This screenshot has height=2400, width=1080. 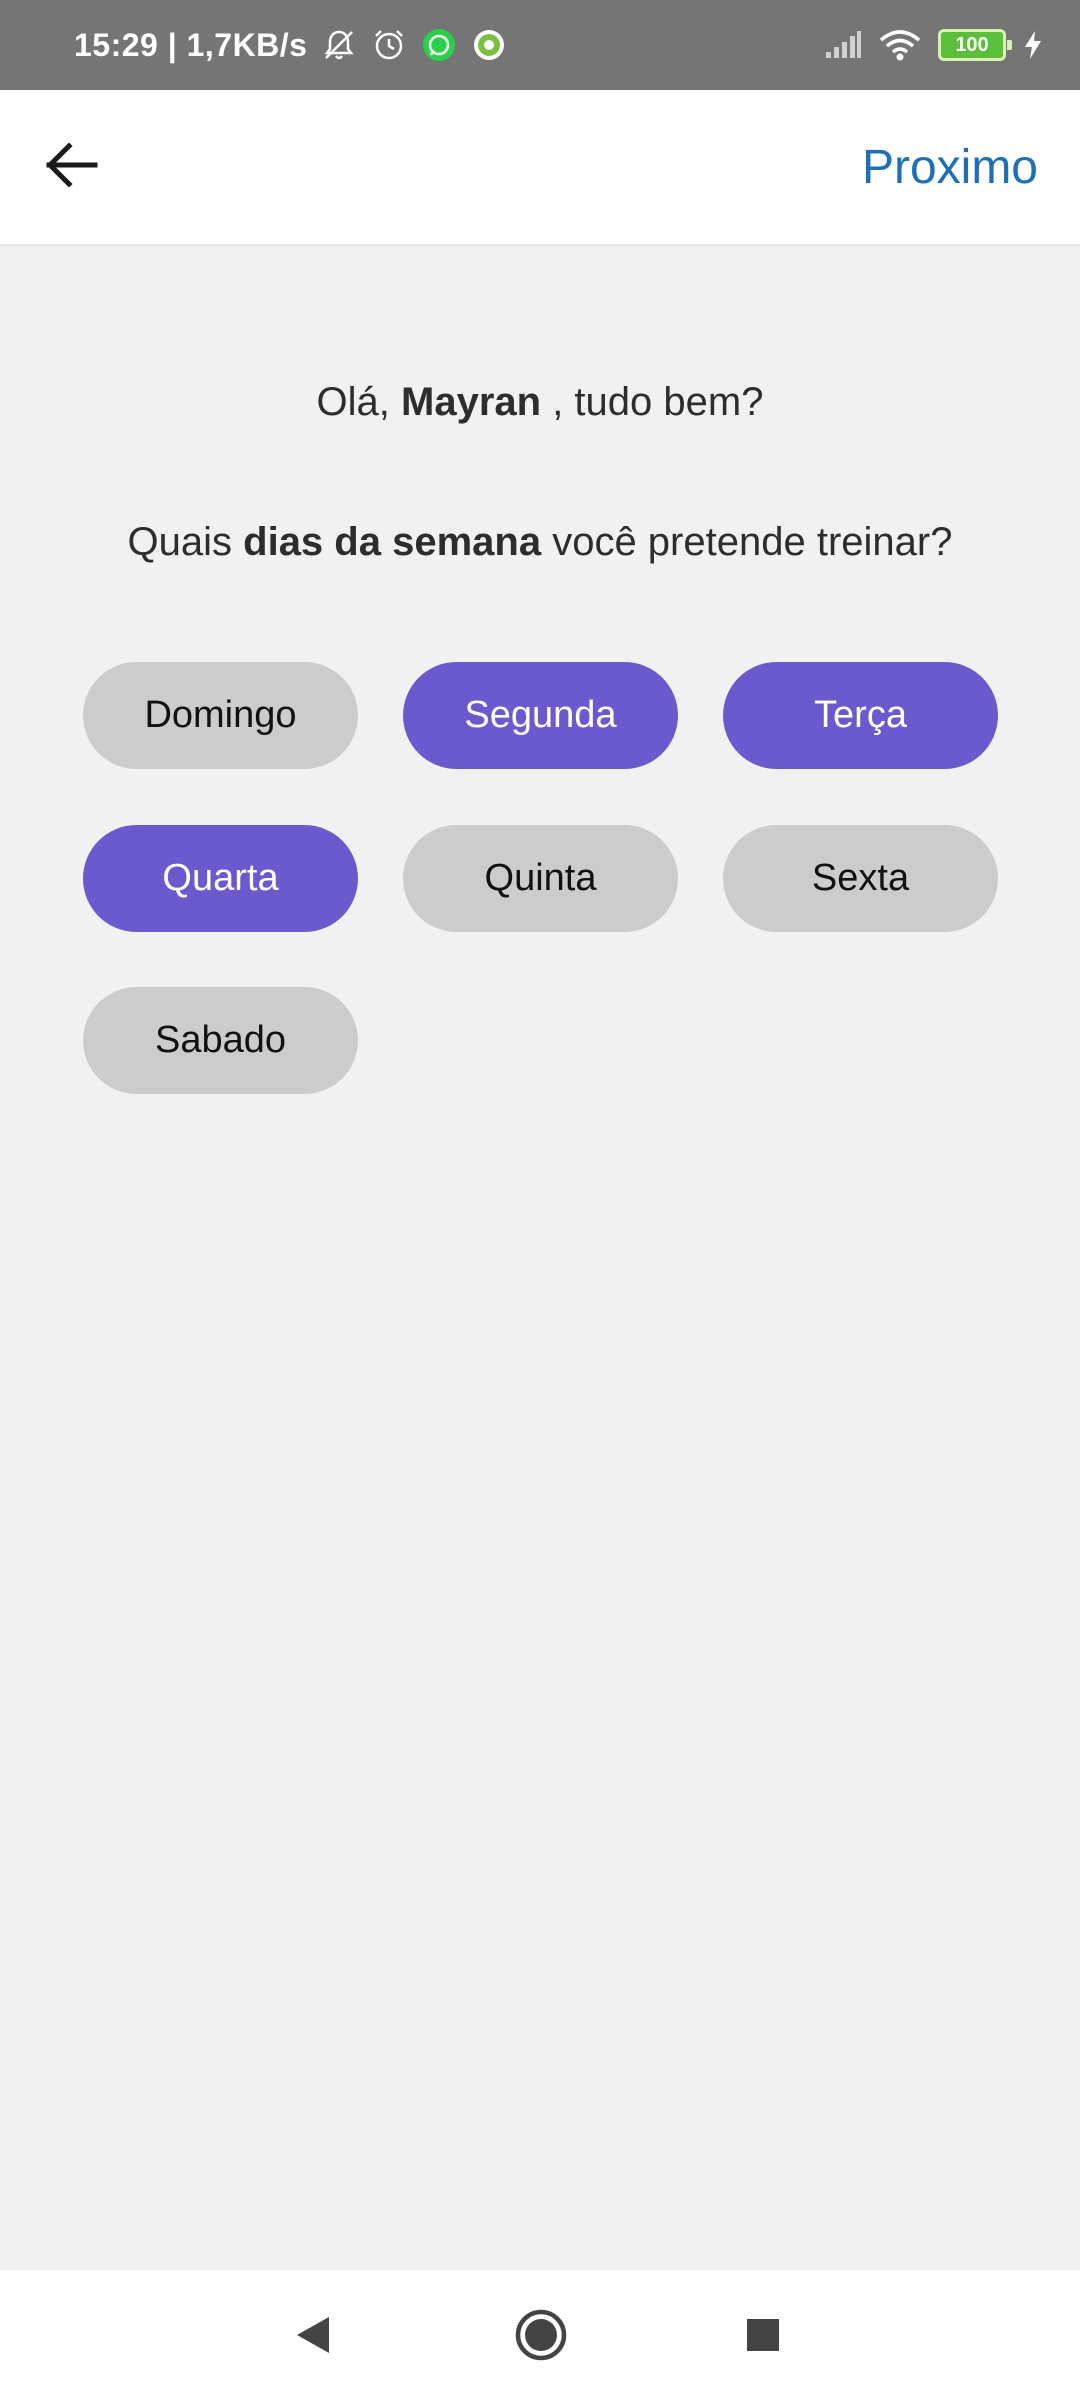 I want to click on status-time-speed: 15:29 | 1,7KB/s, so click(x=191, y=44).